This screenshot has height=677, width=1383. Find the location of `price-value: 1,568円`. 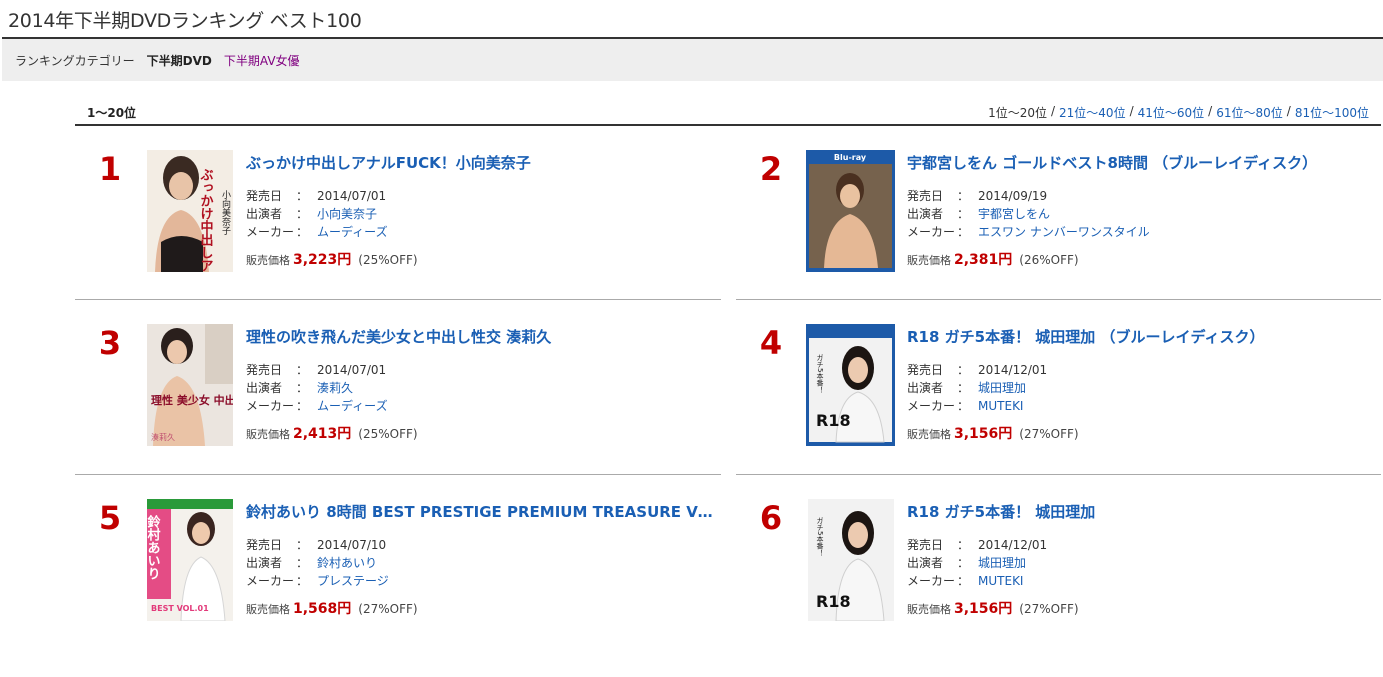

price-value: 1,568円 is located at coordinates (322, 609).